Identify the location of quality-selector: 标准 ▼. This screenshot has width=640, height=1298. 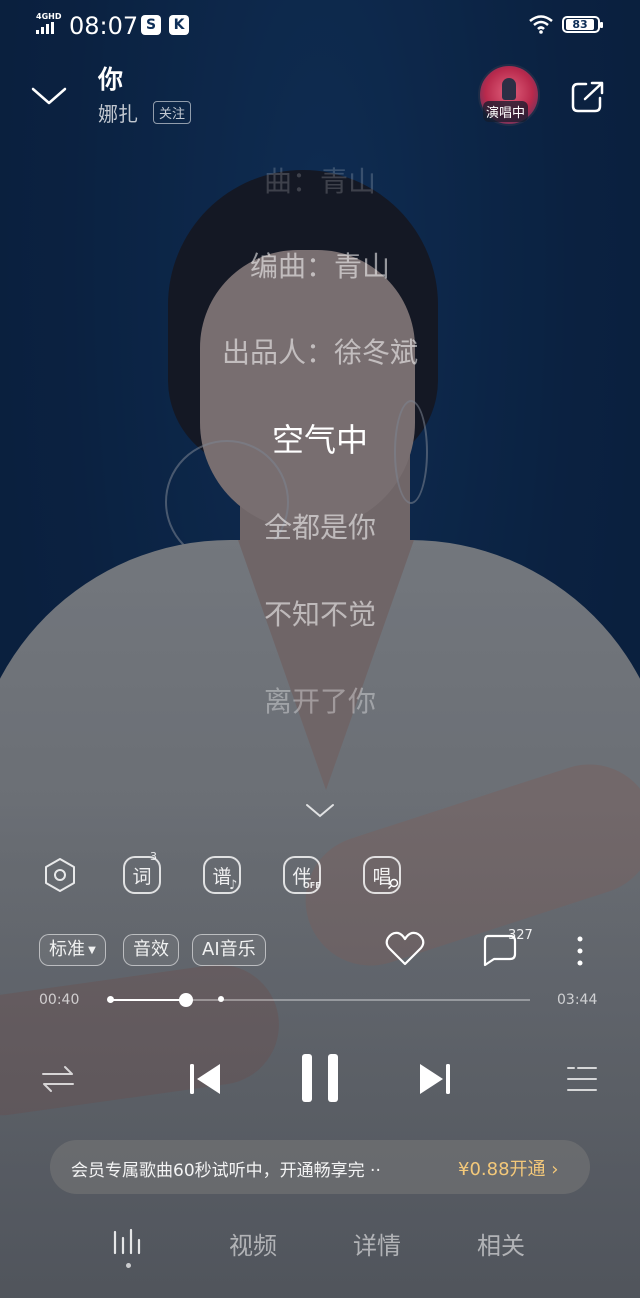
(72, 950).